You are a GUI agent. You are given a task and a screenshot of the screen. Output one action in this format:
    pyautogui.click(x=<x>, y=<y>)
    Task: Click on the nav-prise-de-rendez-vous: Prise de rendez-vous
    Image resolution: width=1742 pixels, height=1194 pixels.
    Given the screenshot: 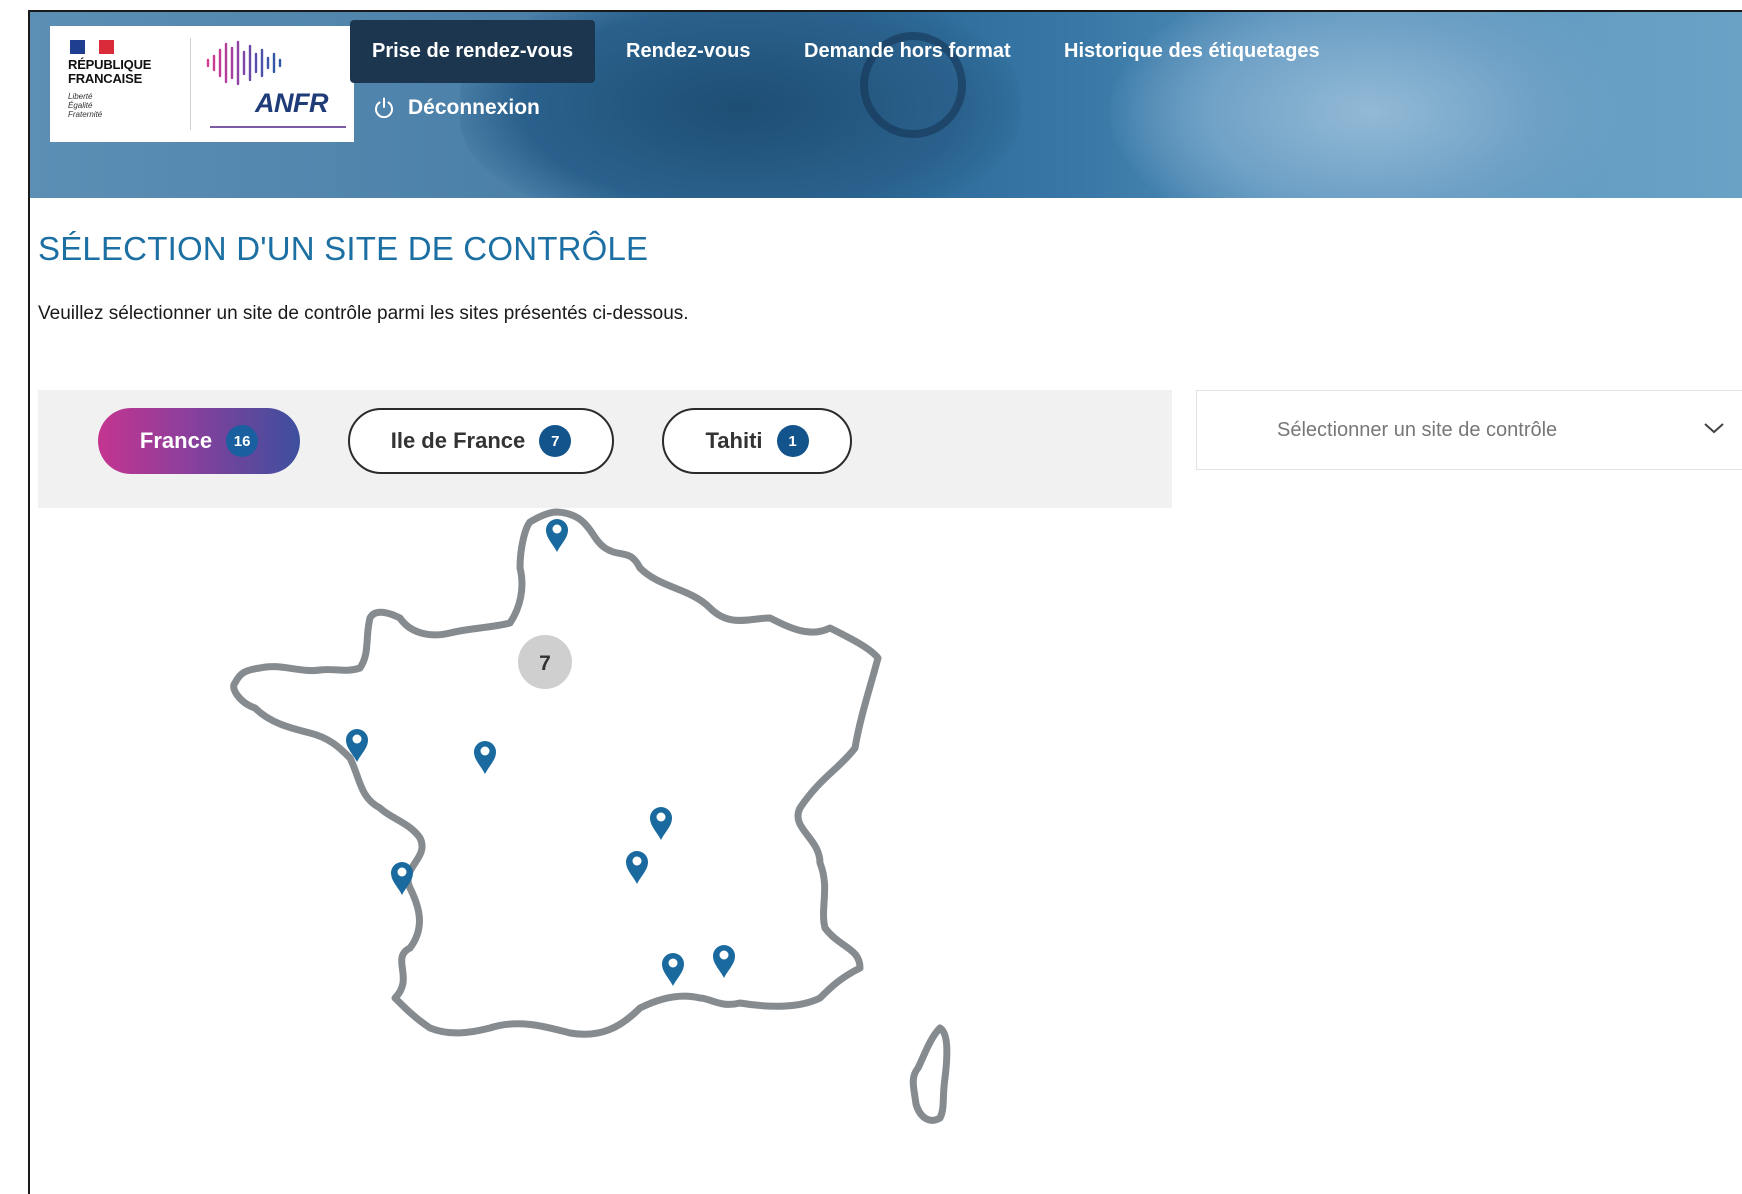 What is the action you would take?
    pyautogui.click(x=473, y=51)
    